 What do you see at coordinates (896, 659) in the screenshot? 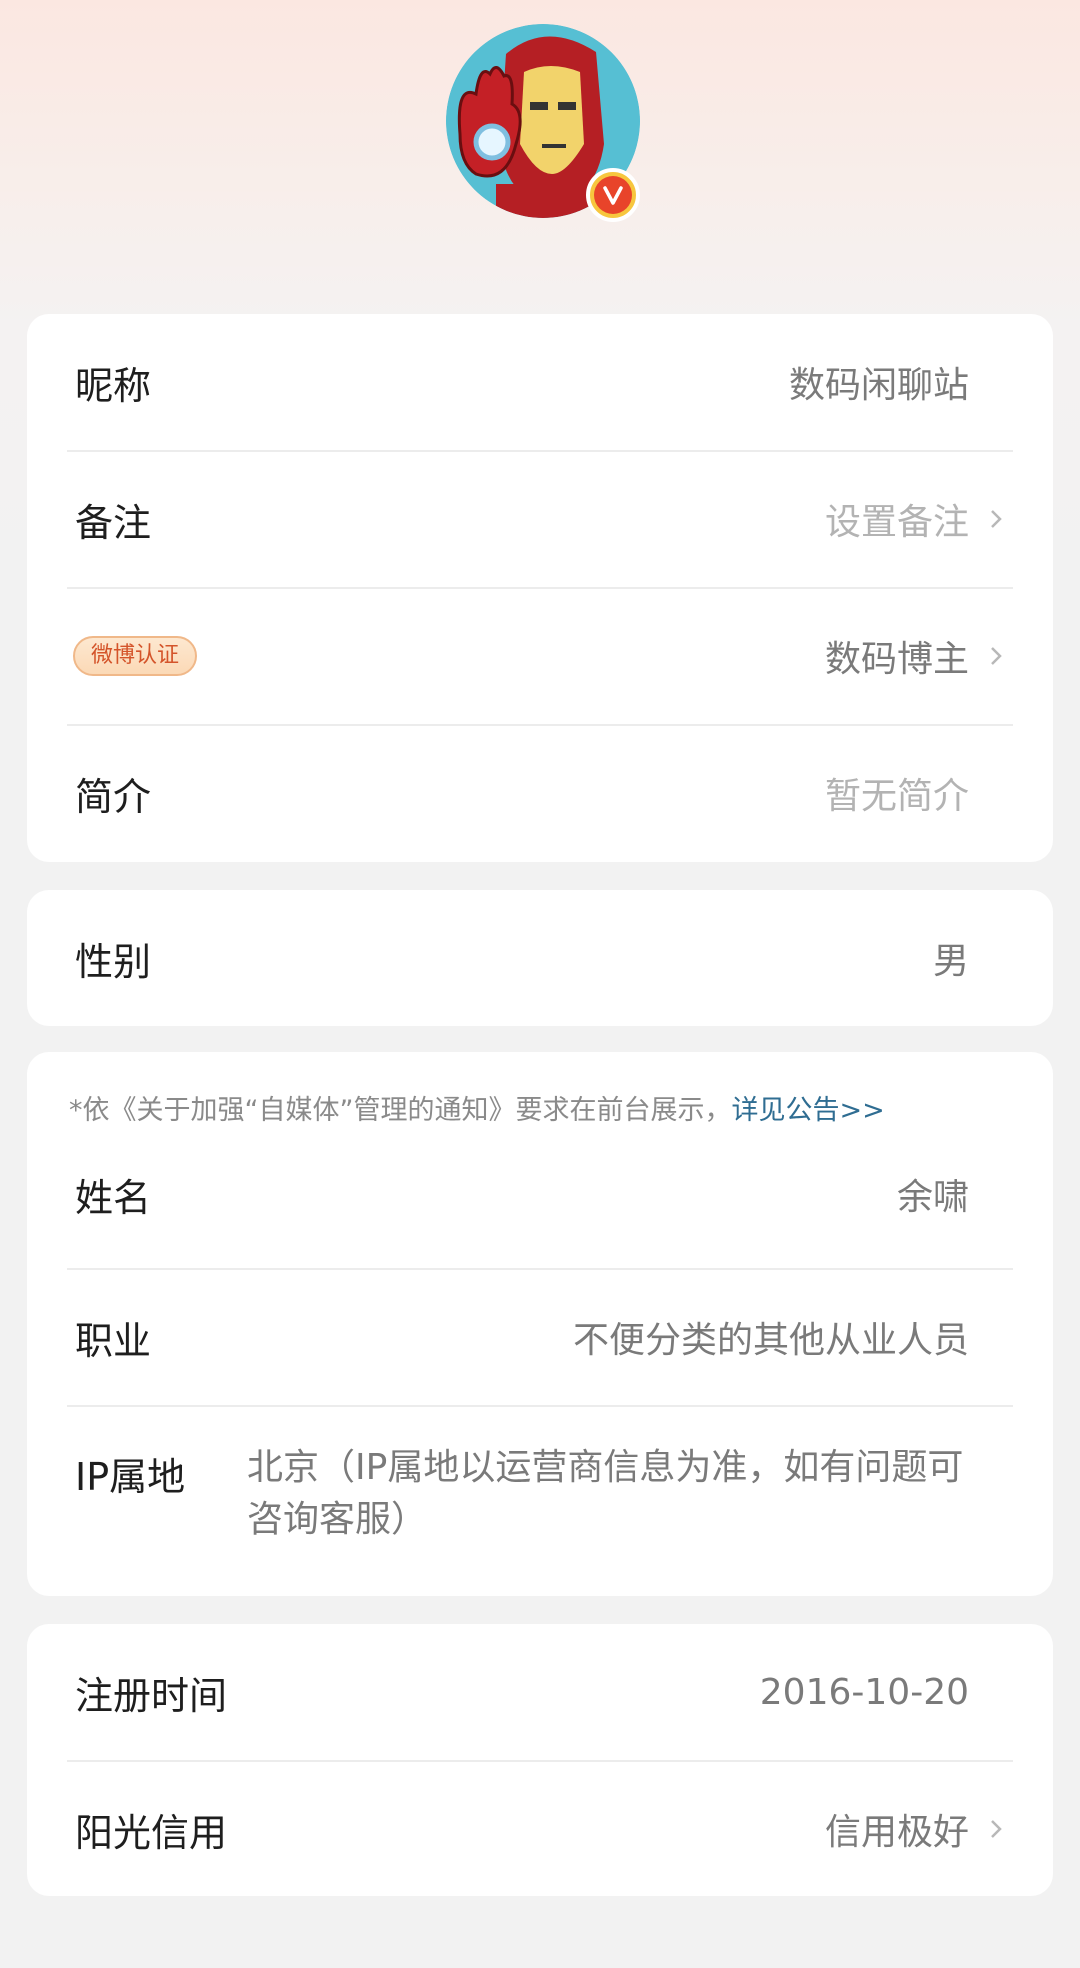
I see `certification-value: 数码博主` at bounding box center [896, 659].